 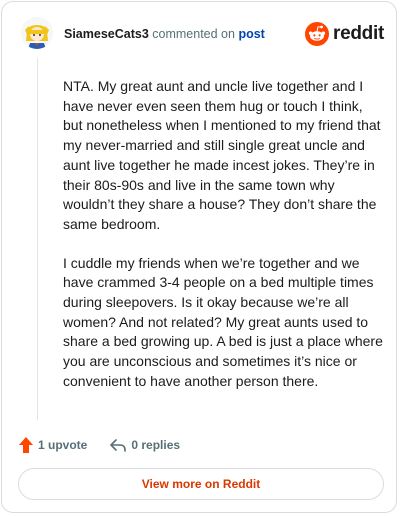 I want to click on upvote-button: 1 upvote, so click(x=52, y=445).